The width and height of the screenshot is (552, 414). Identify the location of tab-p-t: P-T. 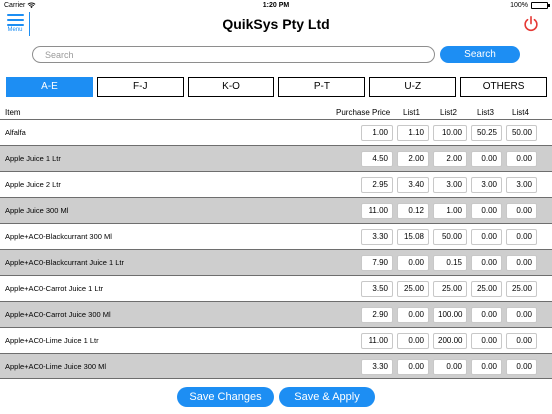
(322, 87).